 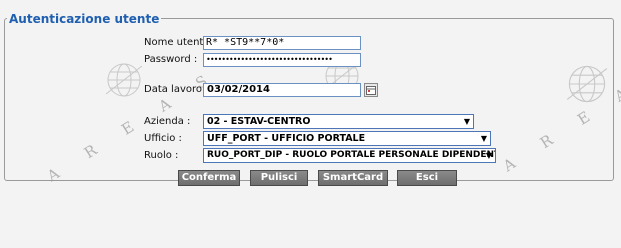 What do you see at coordinates (209, 178) in the screenshot?
I see `confirm-button: Conferma` at bounding box center [209, 178].